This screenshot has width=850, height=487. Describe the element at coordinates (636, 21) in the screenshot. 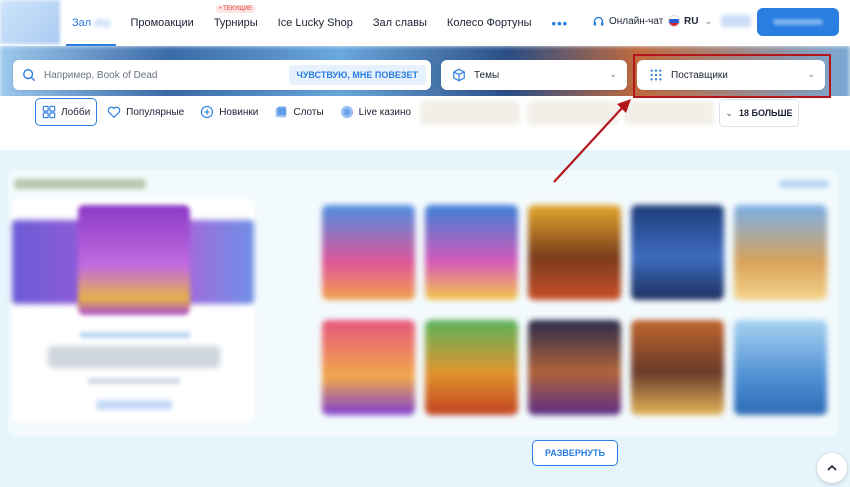

I see `chat-label: Онлайн-чат` at that location.